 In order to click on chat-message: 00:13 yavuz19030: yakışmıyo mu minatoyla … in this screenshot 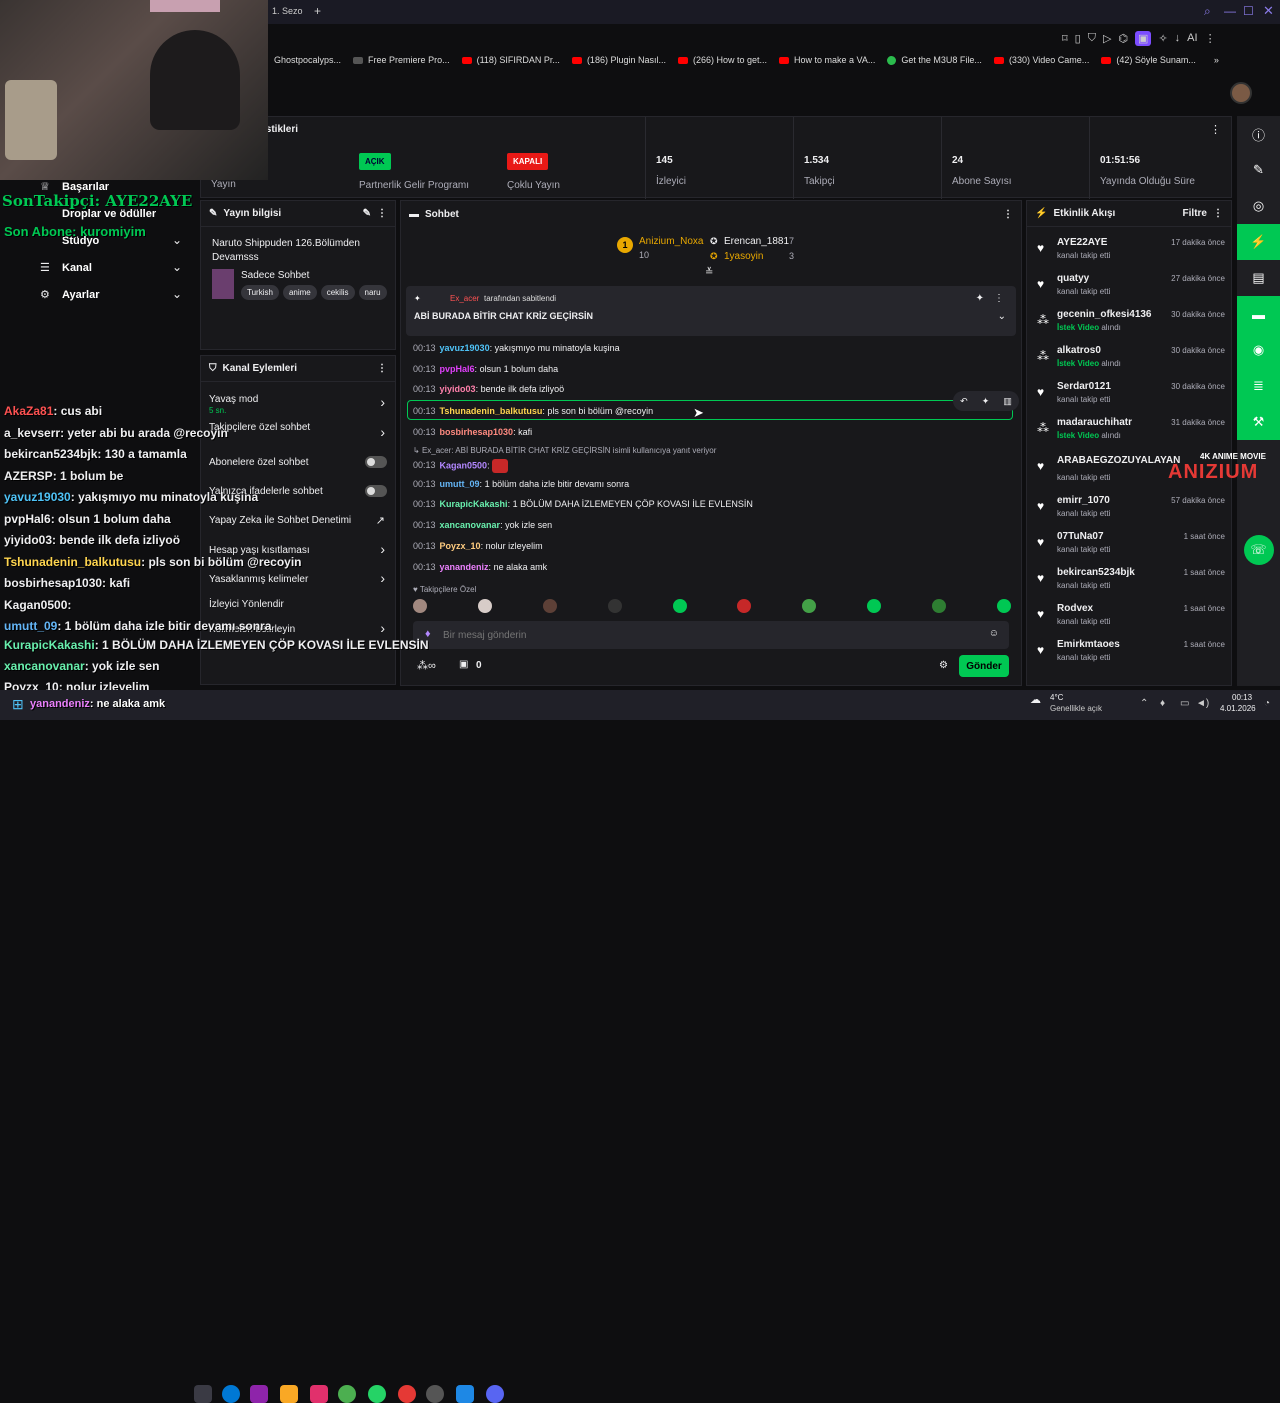, I will do `click(516, 348)`.